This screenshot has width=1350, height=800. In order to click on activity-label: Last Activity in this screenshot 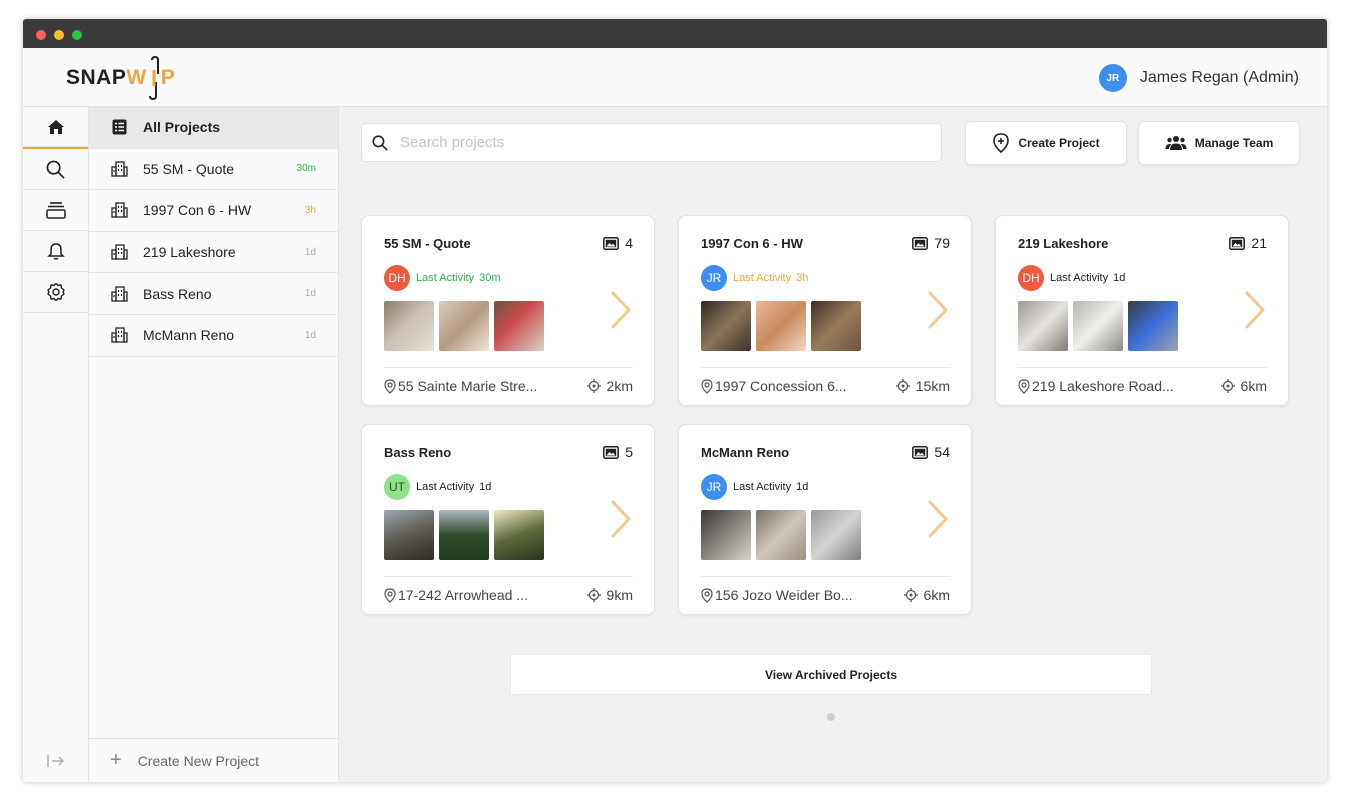, I will do `click(762, 487)`.